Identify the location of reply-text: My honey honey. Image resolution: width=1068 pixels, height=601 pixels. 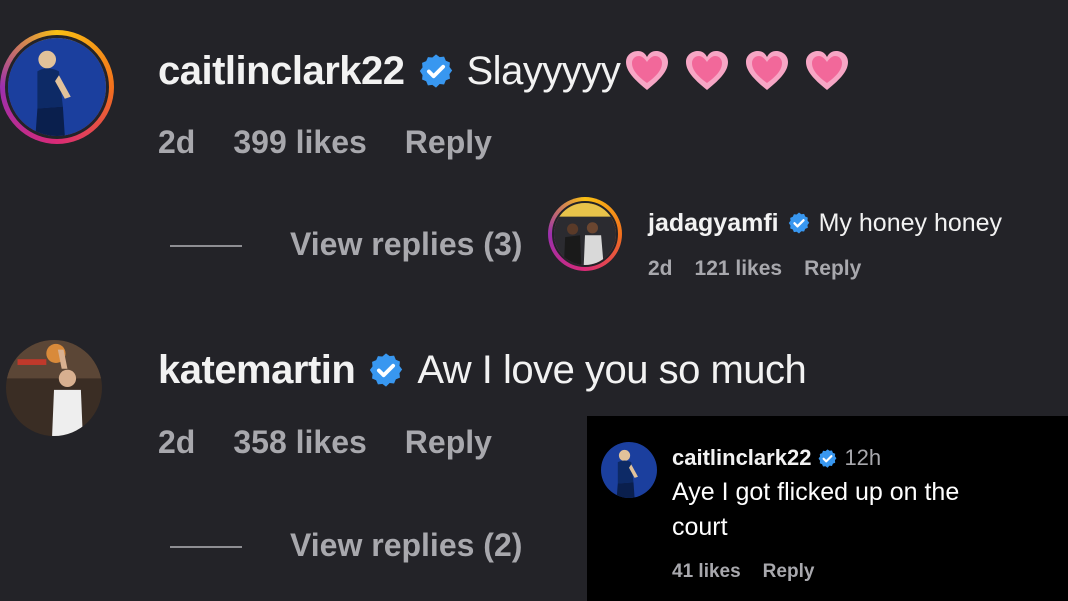
(910, 222).